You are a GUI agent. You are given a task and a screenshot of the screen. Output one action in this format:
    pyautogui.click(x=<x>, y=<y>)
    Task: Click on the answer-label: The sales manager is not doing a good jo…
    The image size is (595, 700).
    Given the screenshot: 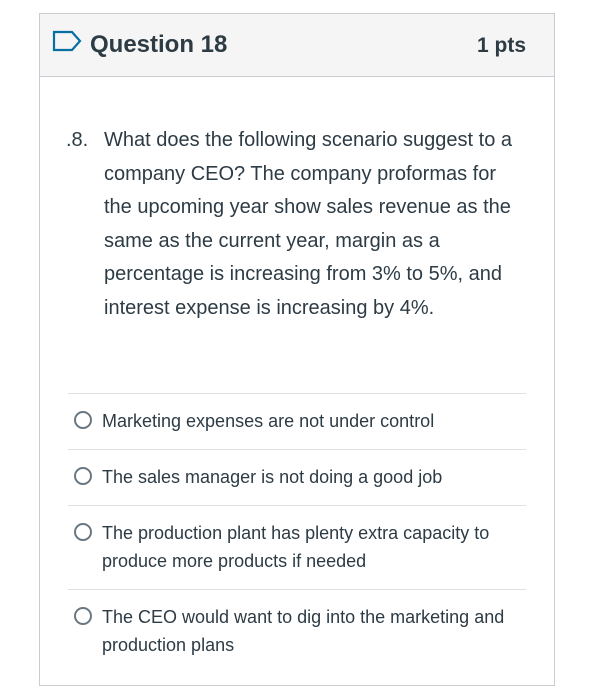 What is the action you would take?
    pyautogui.click(x=272, y=477)
    